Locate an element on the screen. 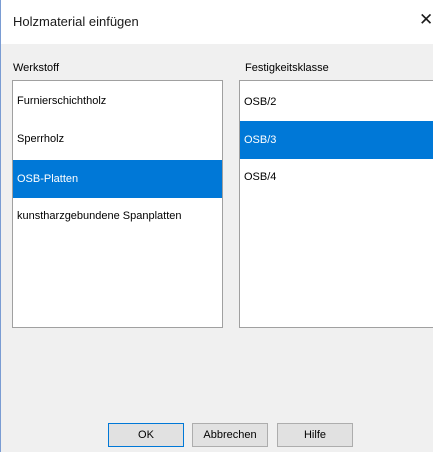 Image resolution: width=433 pixels, height=452 pixels. list-item-osb-2: OSB/2 is located at coordinates (336, 102).